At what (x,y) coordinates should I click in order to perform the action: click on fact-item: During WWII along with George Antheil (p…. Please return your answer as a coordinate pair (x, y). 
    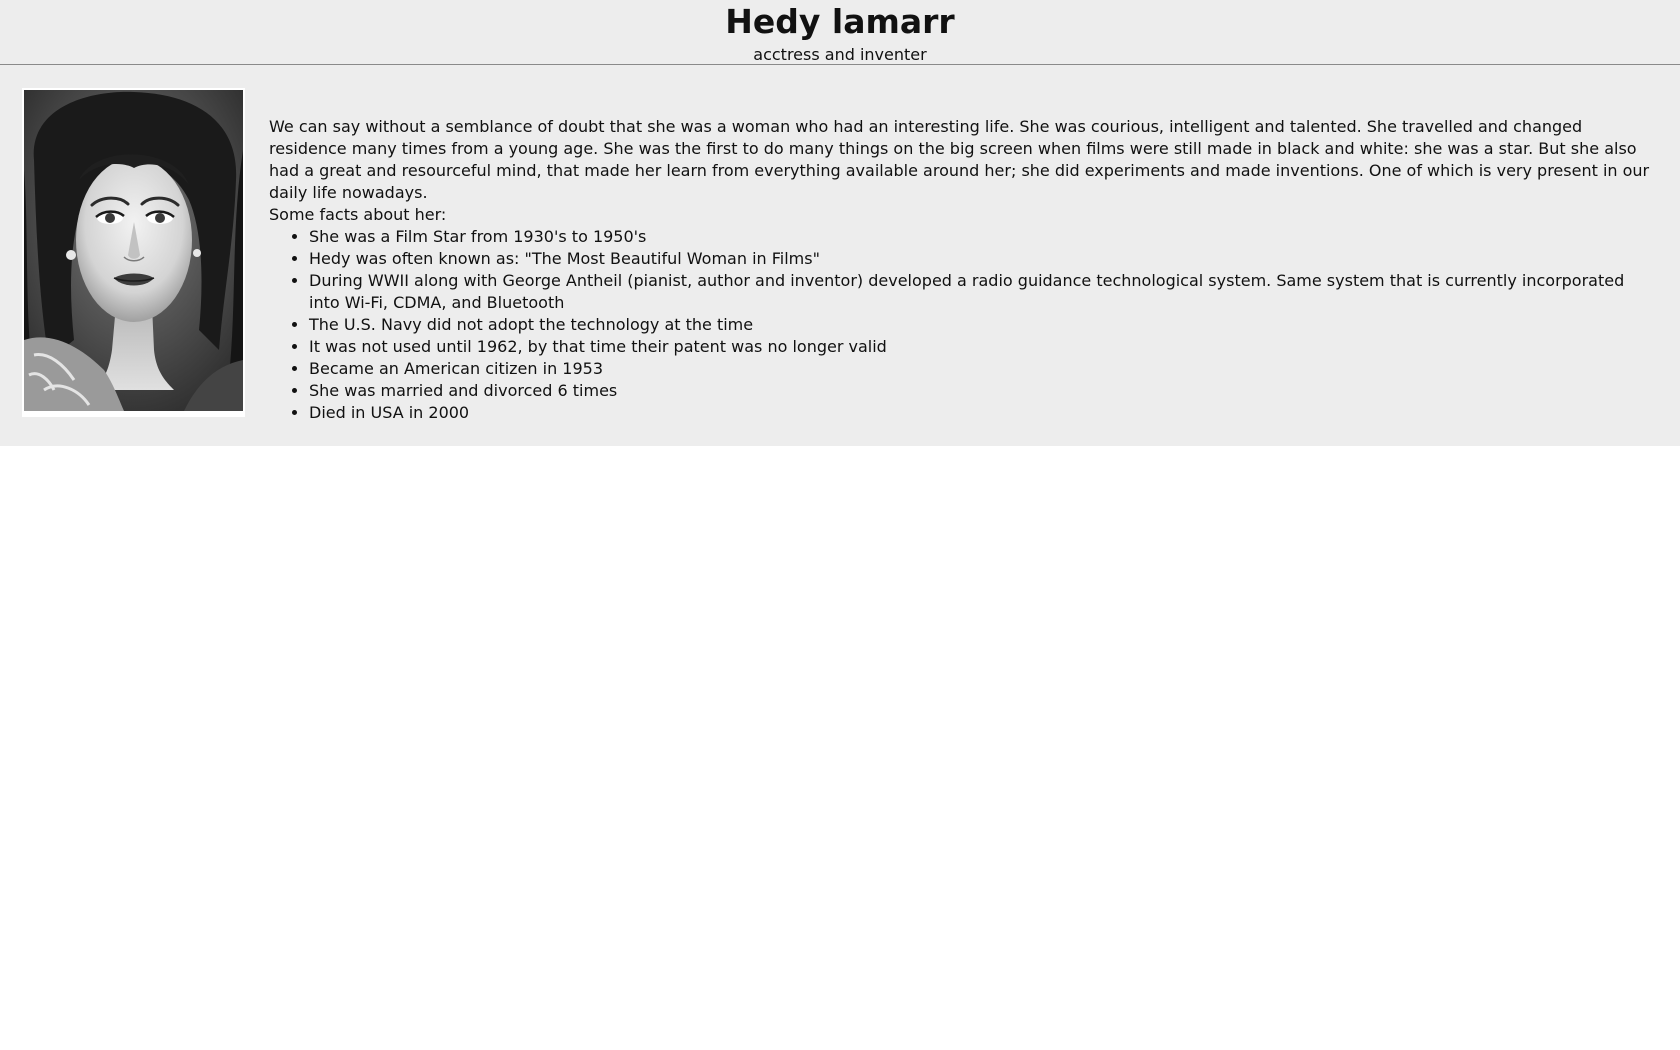
    Looking at the image, I should click on (982, 292).